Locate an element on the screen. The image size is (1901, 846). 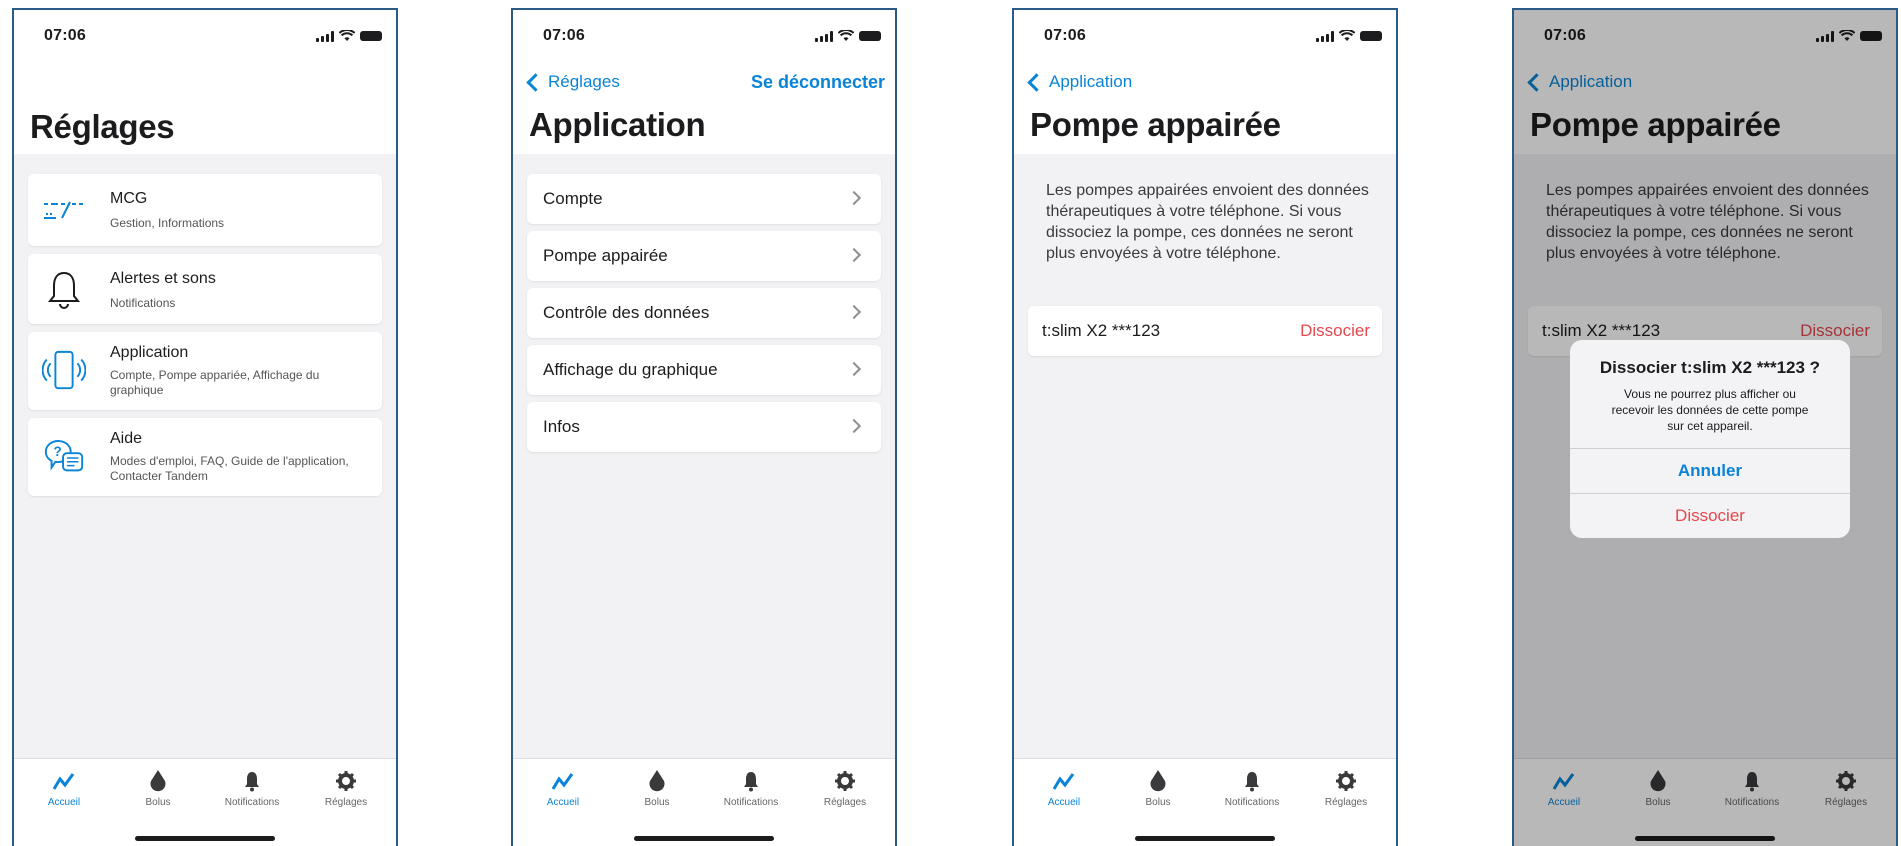
menu-item-account: Compte is located at coordinates (704, 199).